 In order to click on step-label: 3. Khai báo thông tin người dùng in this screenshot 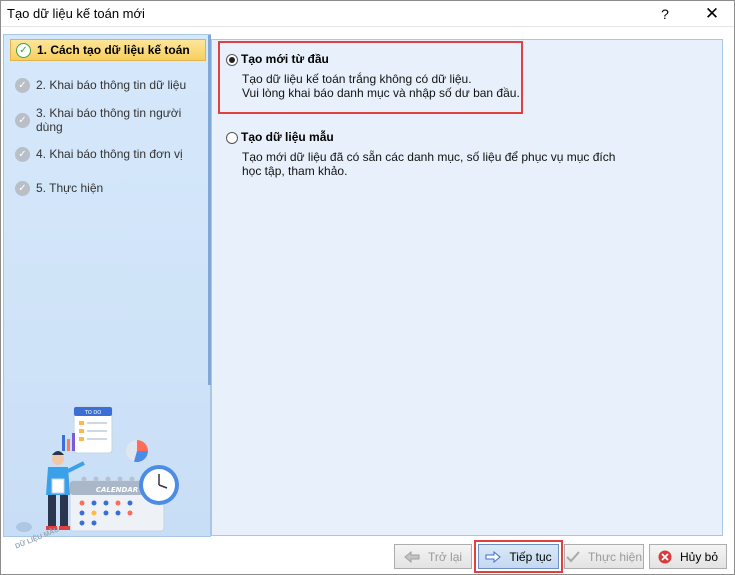, I will do `click(109, 120)`.